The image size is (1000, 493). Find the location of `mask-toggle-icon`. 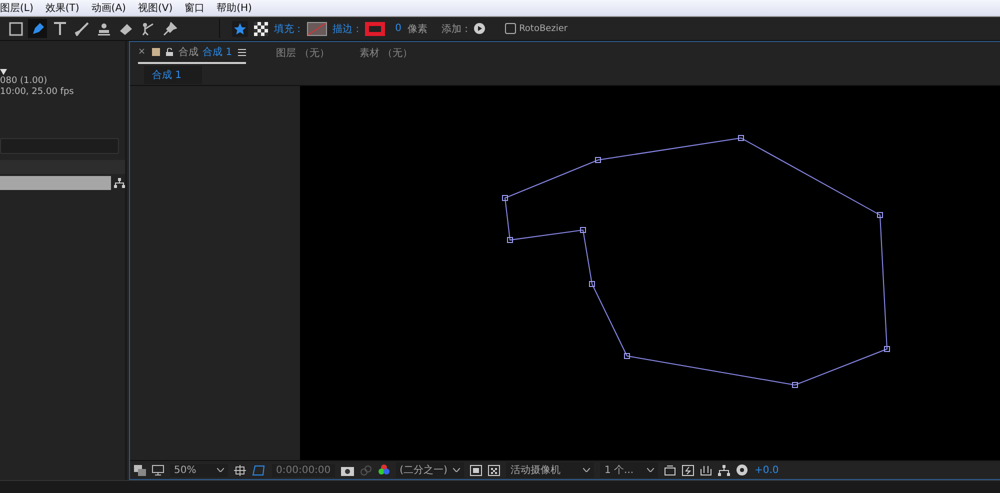

mask-toggle-icon is located at coordinates (259, 470).